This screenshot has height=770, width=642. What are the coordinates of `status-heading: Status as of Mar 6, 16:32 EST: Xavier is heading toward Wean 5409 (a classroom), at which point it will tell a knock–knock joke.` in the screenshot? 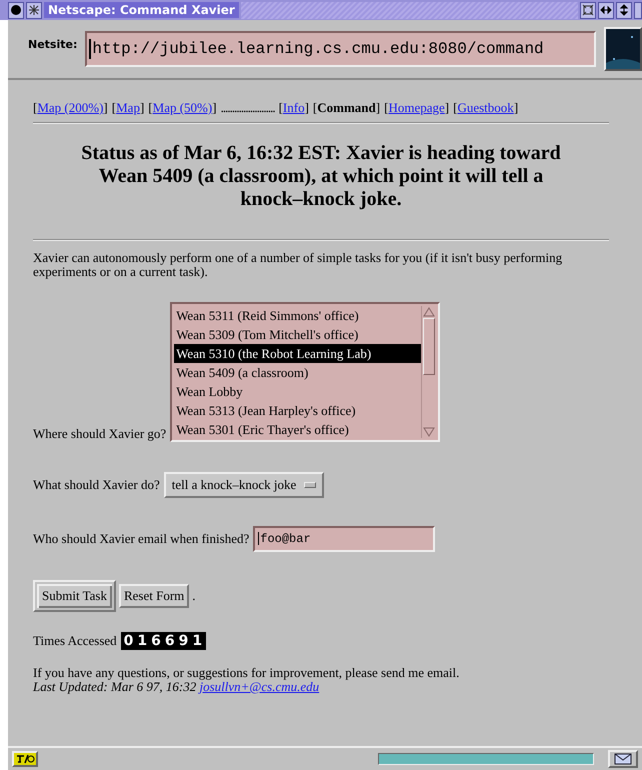 It's located at (321, 176).